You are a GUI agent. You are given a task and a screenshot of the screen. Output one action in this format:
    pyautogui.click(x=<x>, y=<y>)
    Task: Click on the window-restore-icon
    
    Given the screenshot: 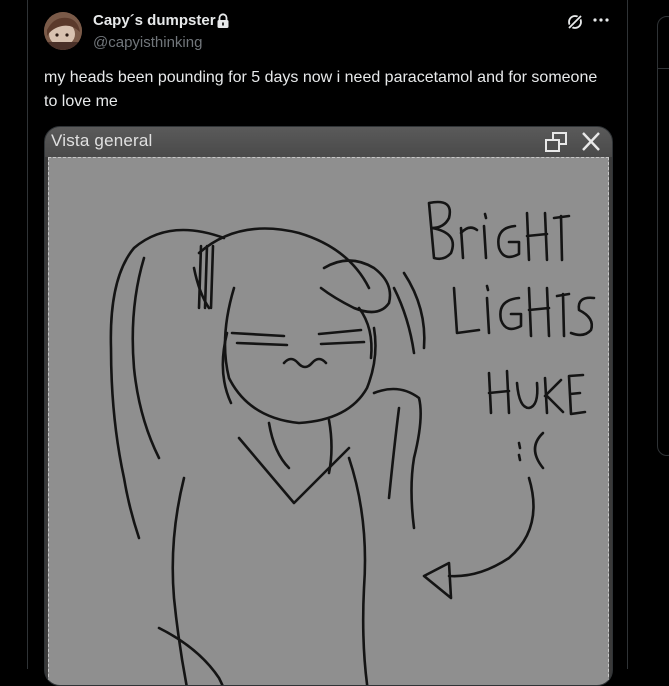 What is the action you would take?
    pyautogui.click(x=556, y=142)
    